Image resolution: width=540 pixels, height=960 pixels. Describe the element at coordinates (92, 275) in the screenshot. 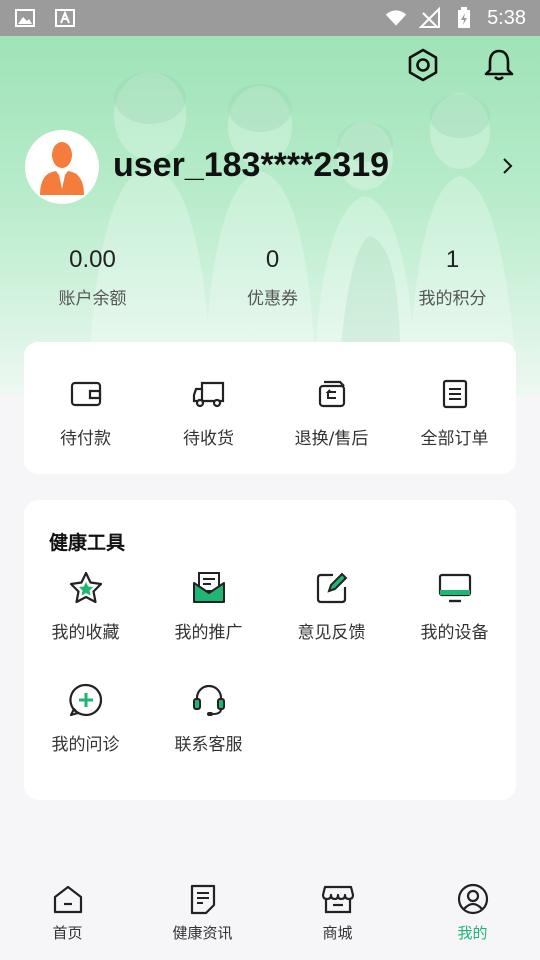

I see `stat-balance: 0.00 账户余额` at that location.